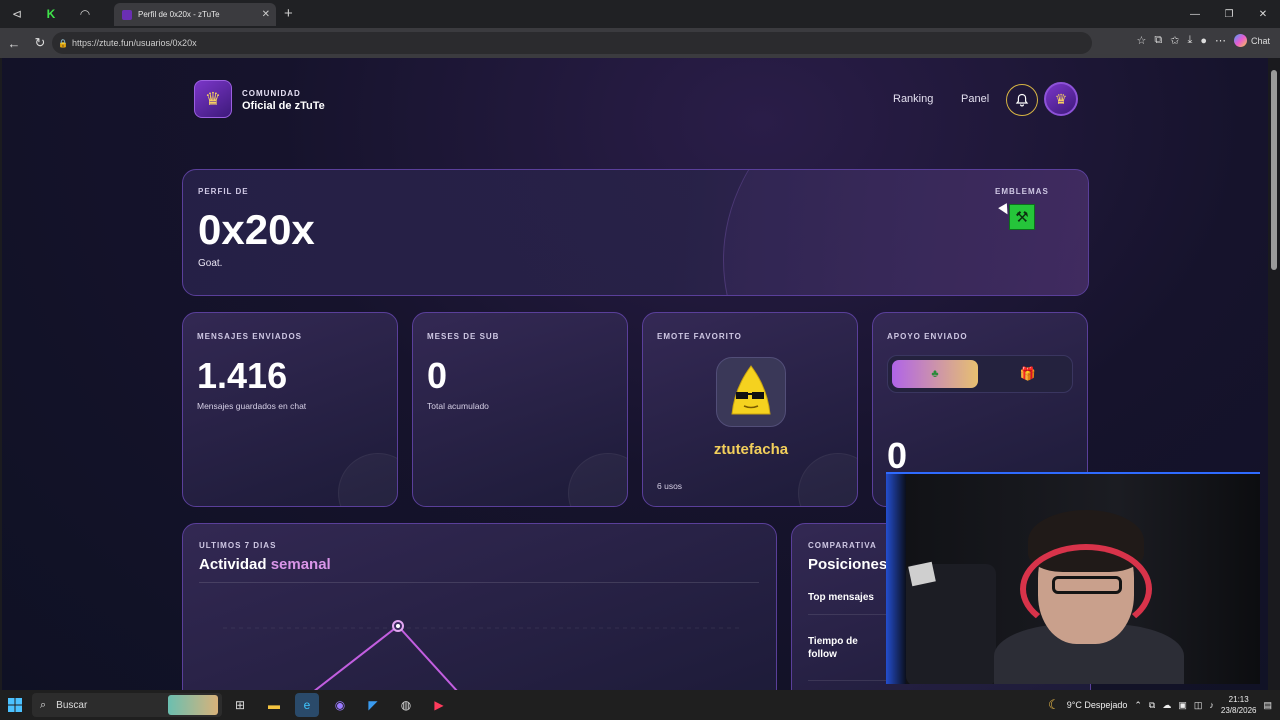 The image size is (1280, 720). What do you see at coordinates (1274, 374) in the screenshot?
I see `page-scrollbar` at bounding box center [1274, 374].